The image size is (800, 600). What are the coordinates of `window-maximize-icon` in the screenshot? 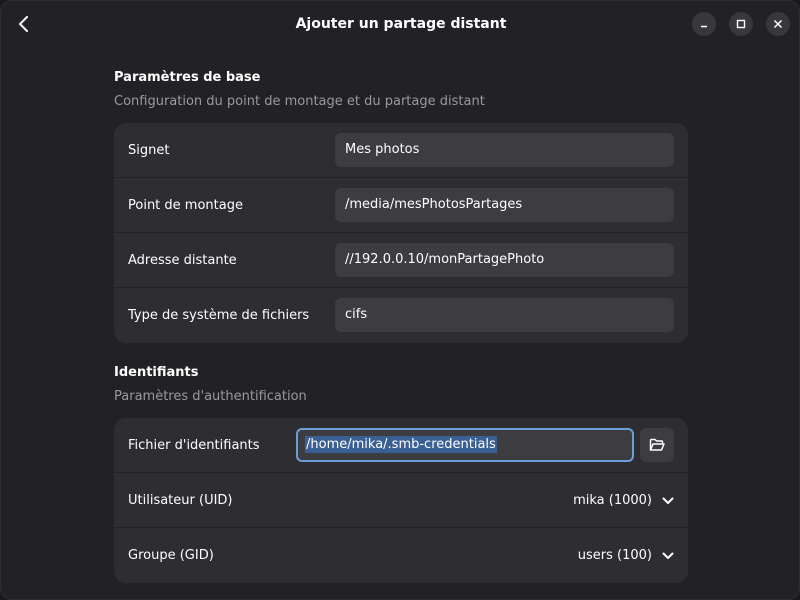 It's located at (741, 24).